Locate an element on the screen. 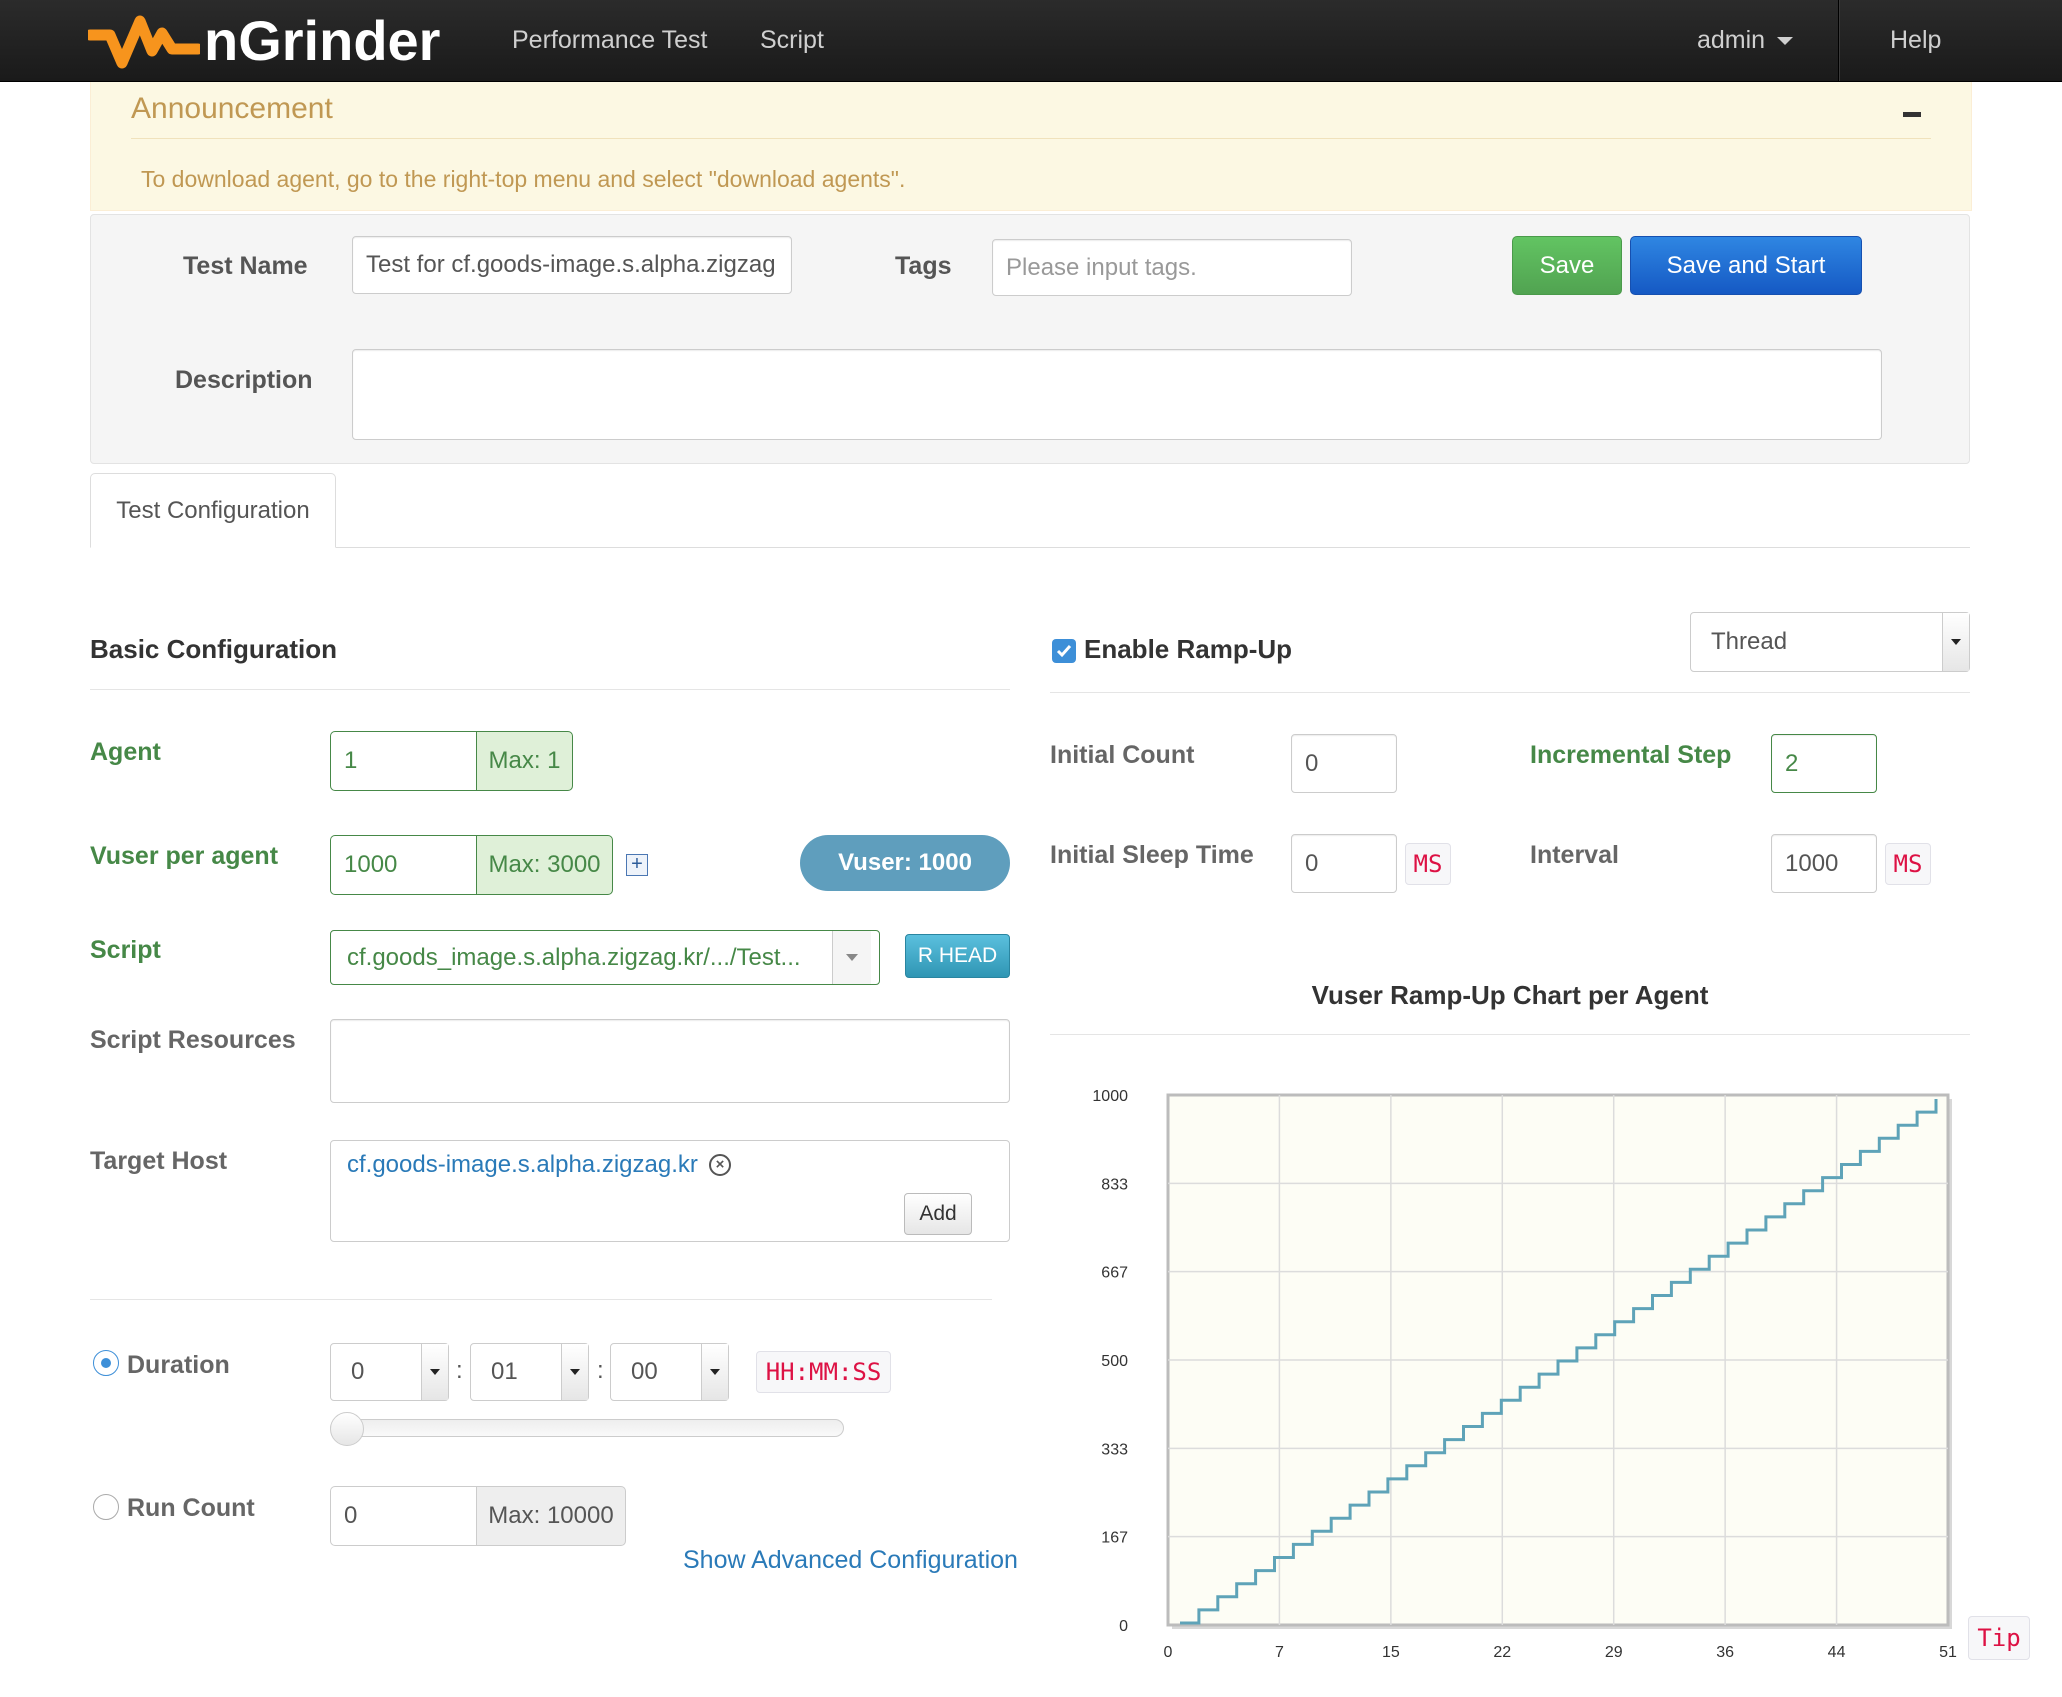 This screenshot has width=2062, height=1697. y-tick-label: 833 is located at coordinates (1114, 1184).